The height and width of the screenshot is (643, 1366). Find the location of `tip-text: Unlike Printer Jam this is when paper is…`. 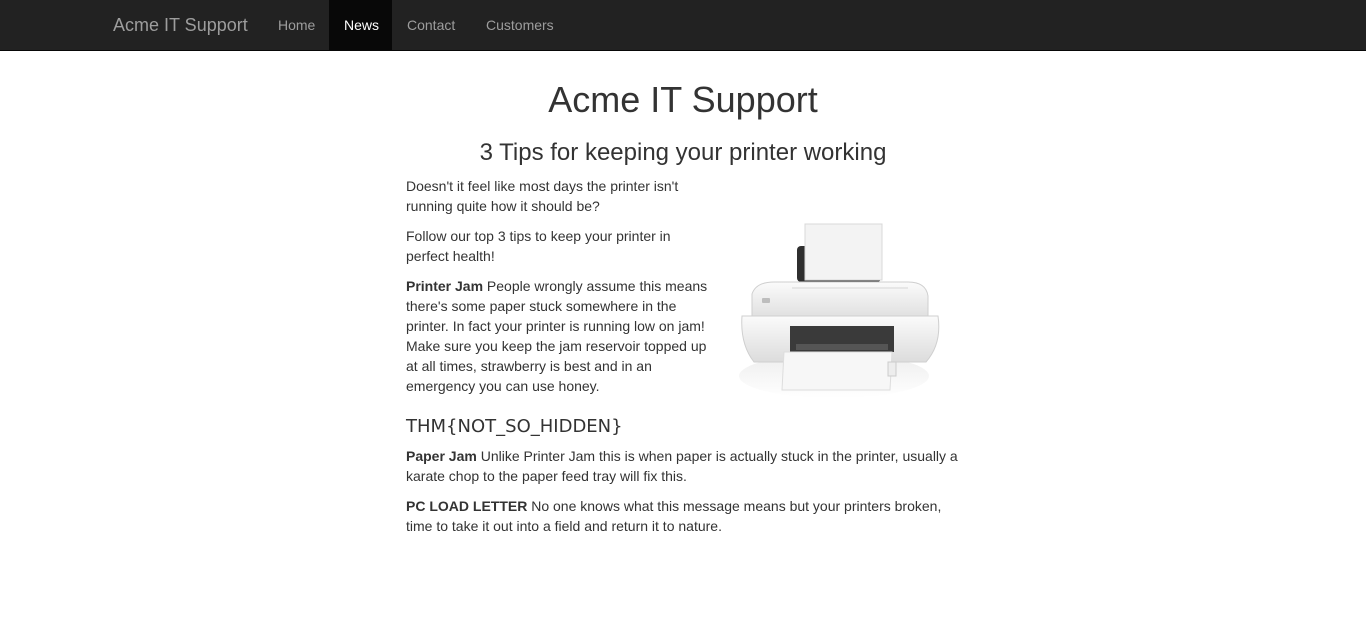

tip-text: Unlike Printer Jam this is when paper is… is located at coordinates (682, 466).